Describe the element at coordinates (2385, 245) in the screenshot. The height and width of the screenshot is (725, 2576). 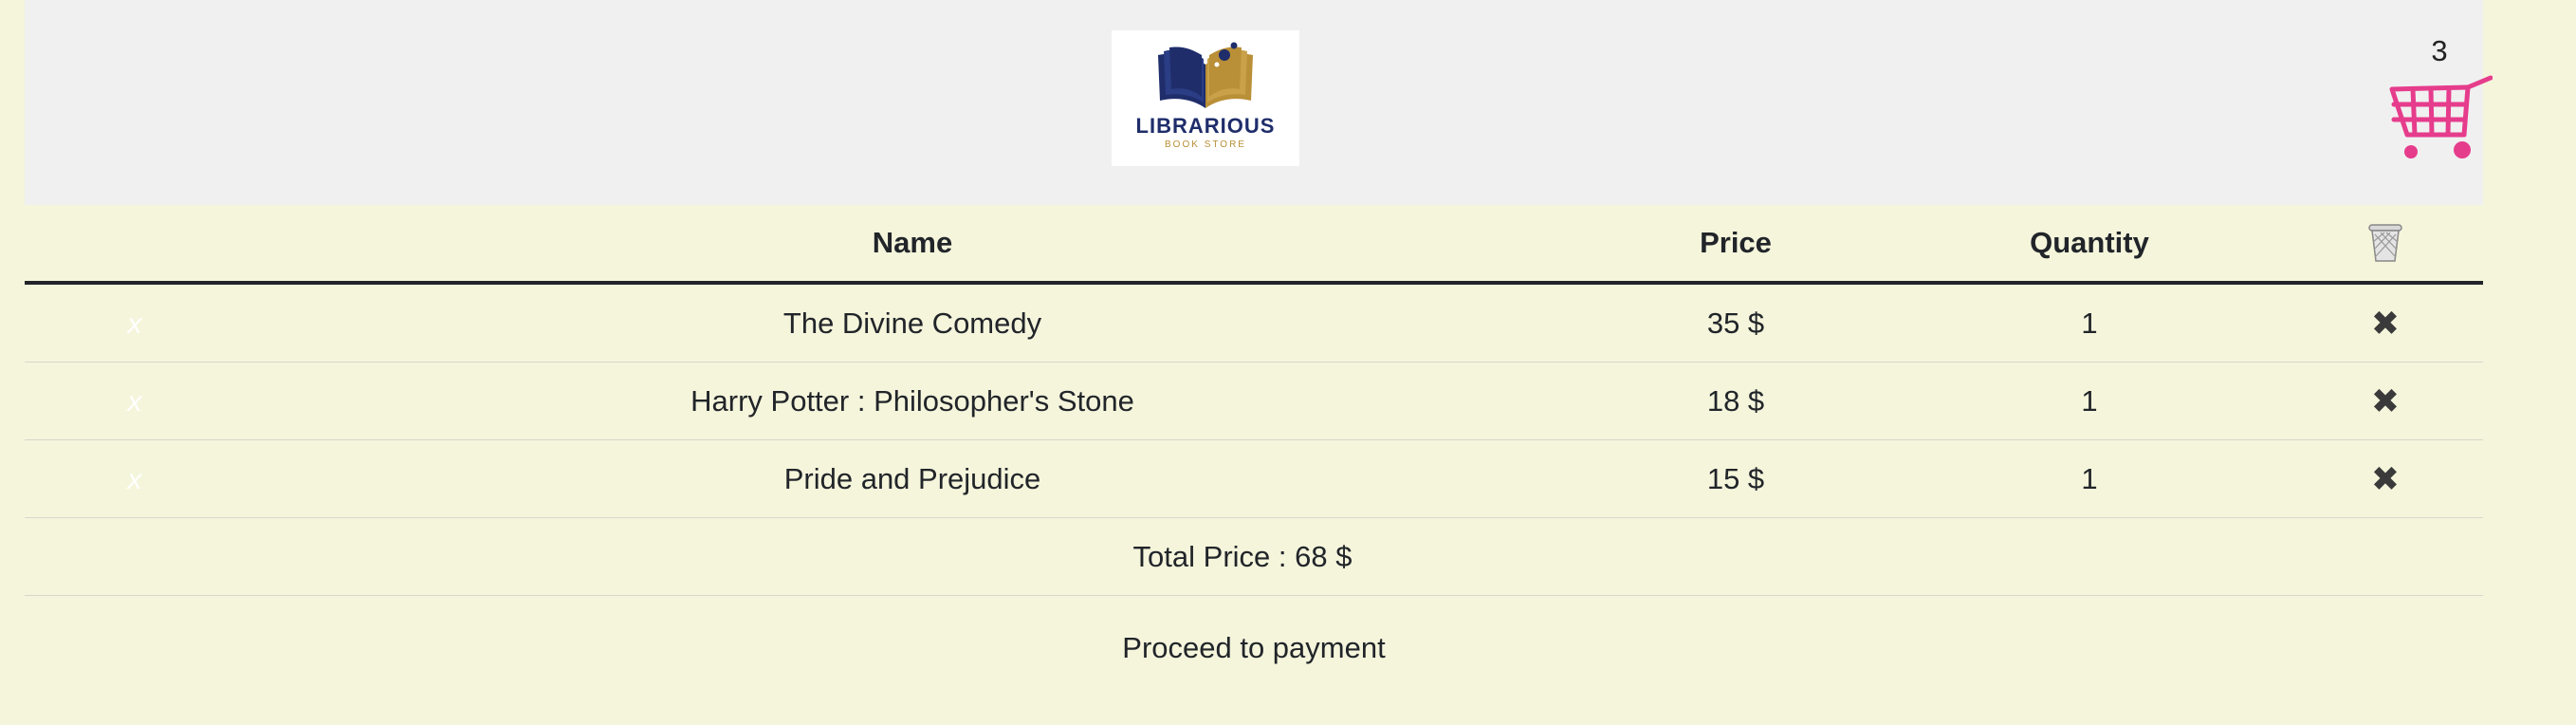
I see `trash-icon` at that location.